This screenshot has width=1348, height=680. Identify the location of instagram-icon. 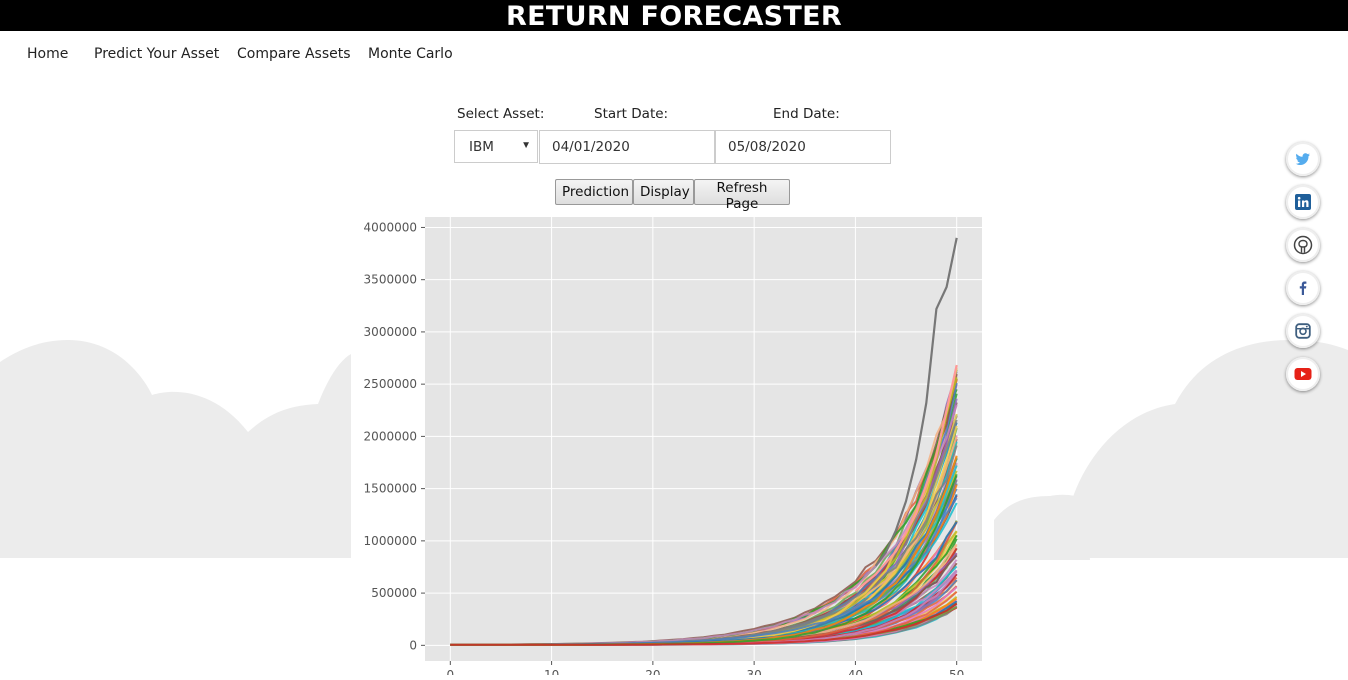
(1303, 331).